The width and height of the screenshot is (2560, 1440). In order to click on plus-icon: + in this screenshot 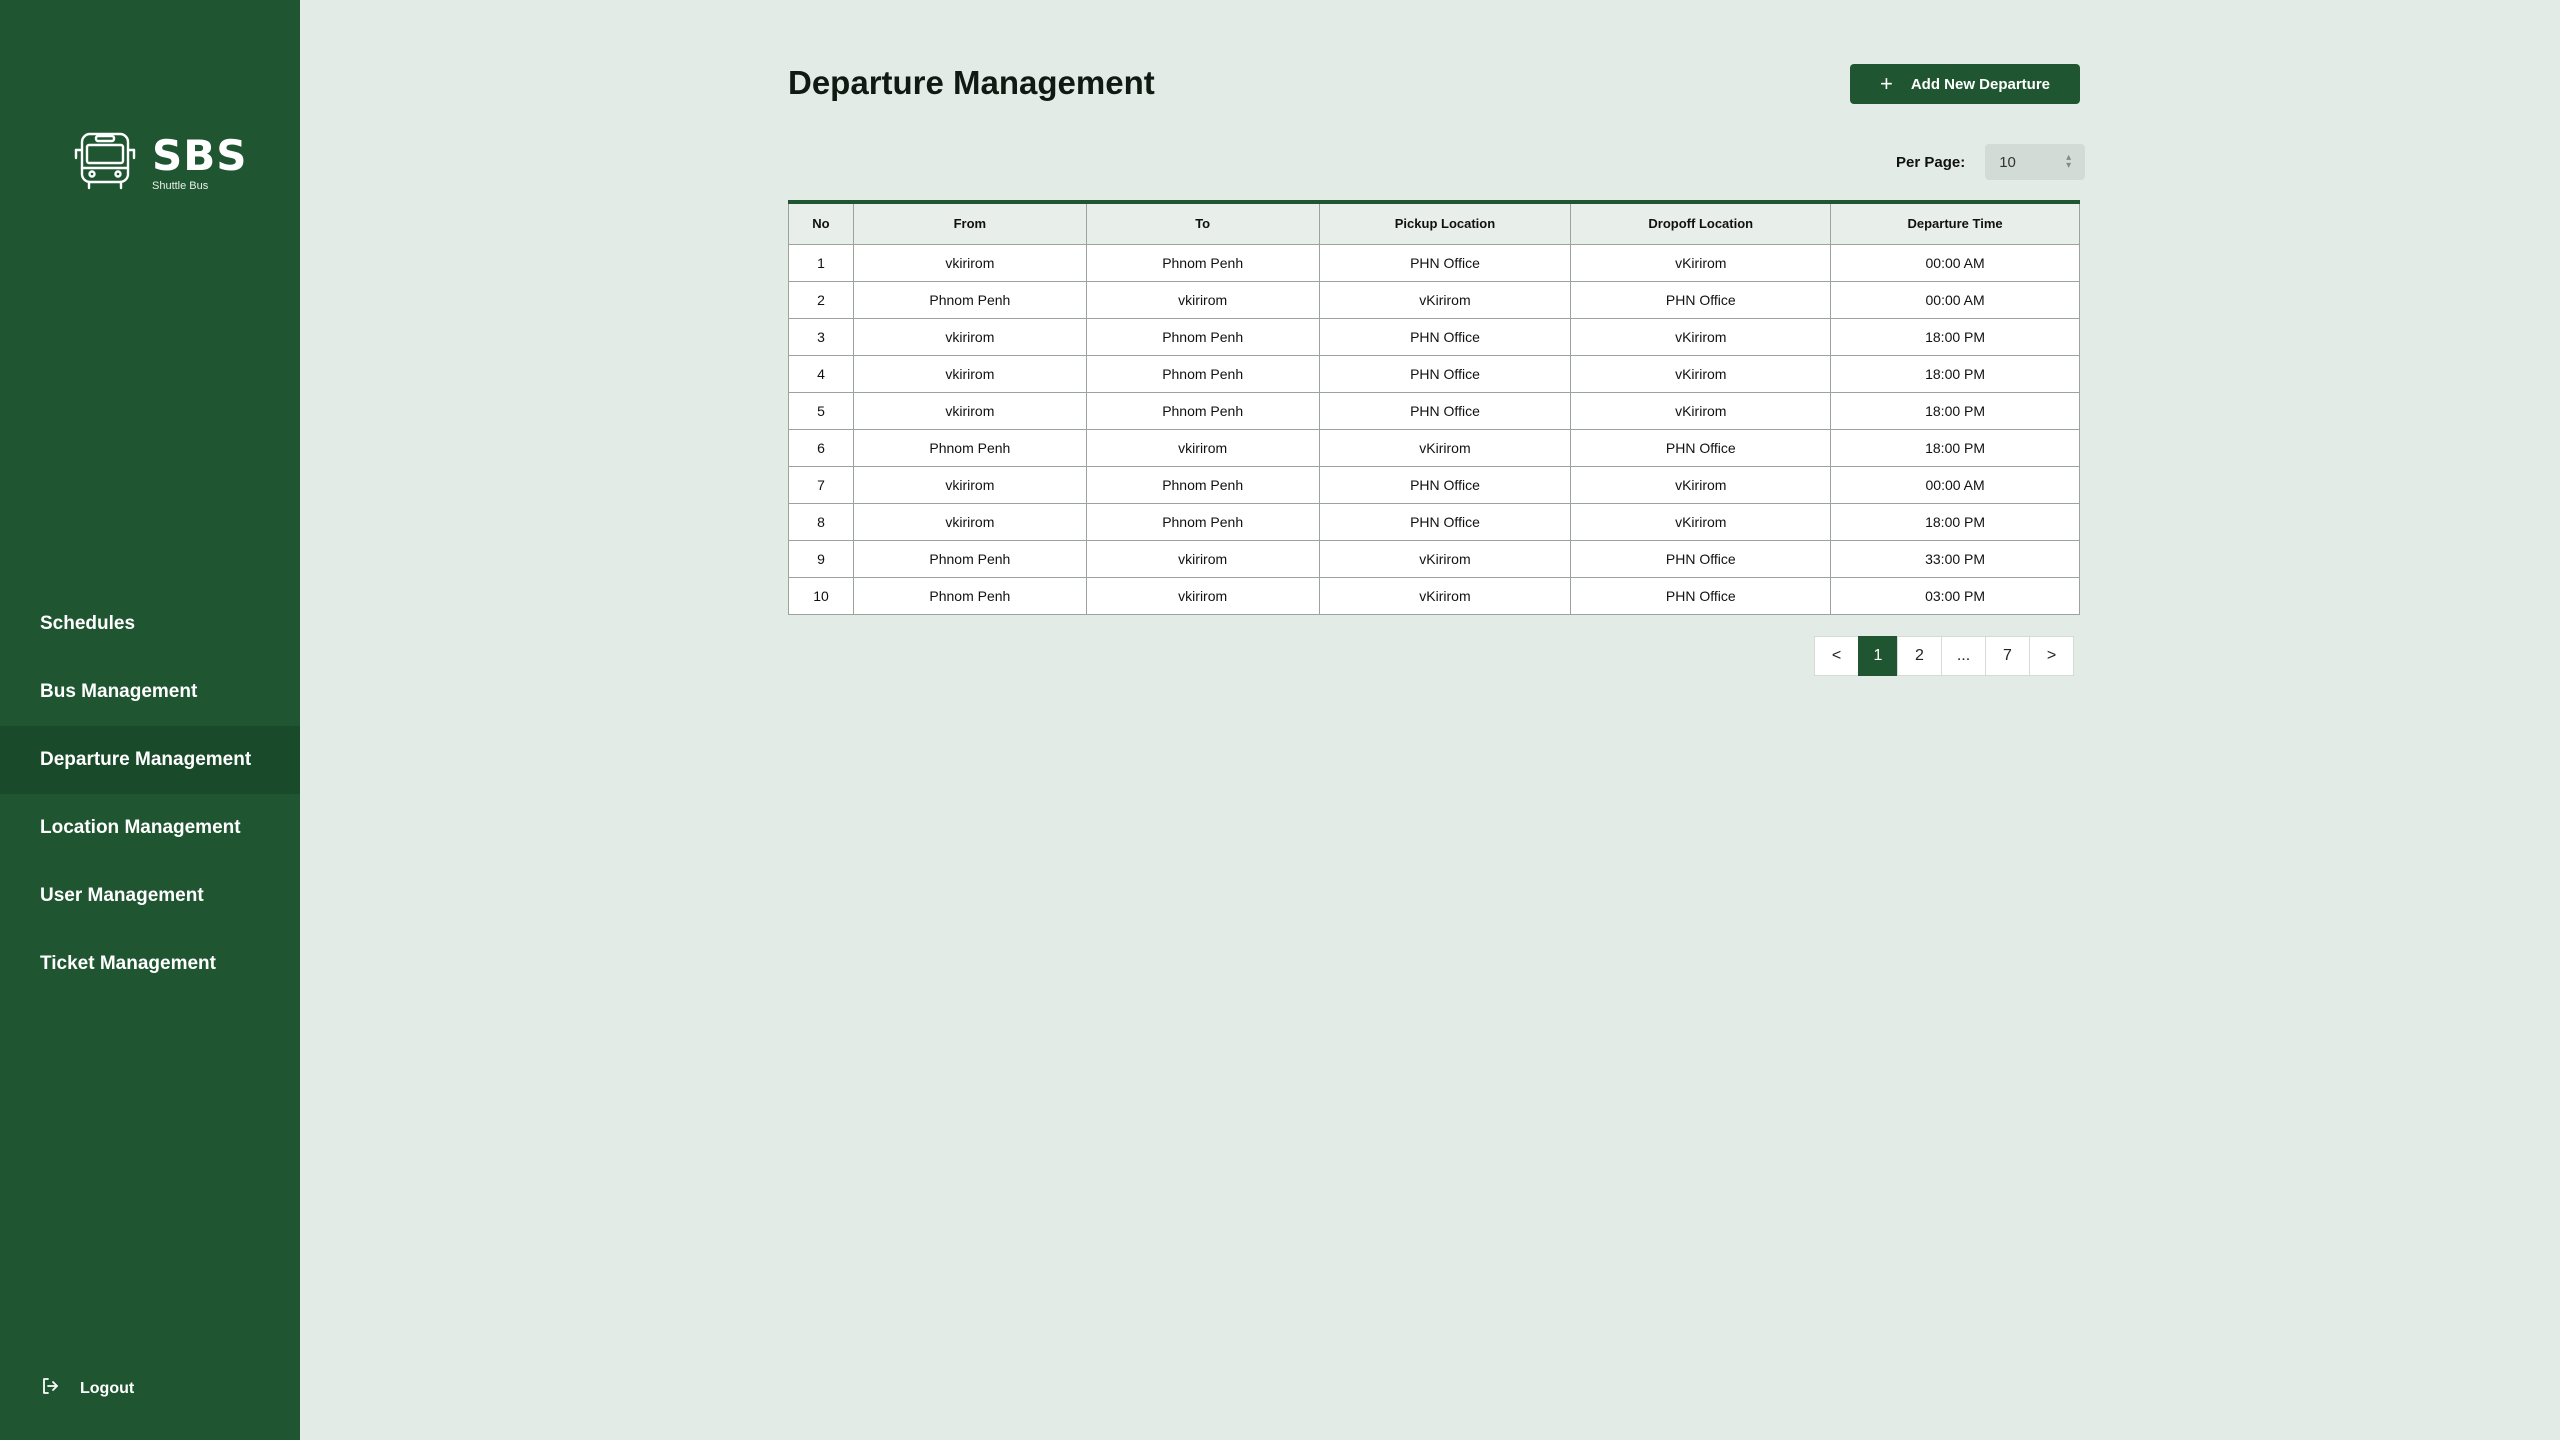, I will do `click(1886, 83)`.